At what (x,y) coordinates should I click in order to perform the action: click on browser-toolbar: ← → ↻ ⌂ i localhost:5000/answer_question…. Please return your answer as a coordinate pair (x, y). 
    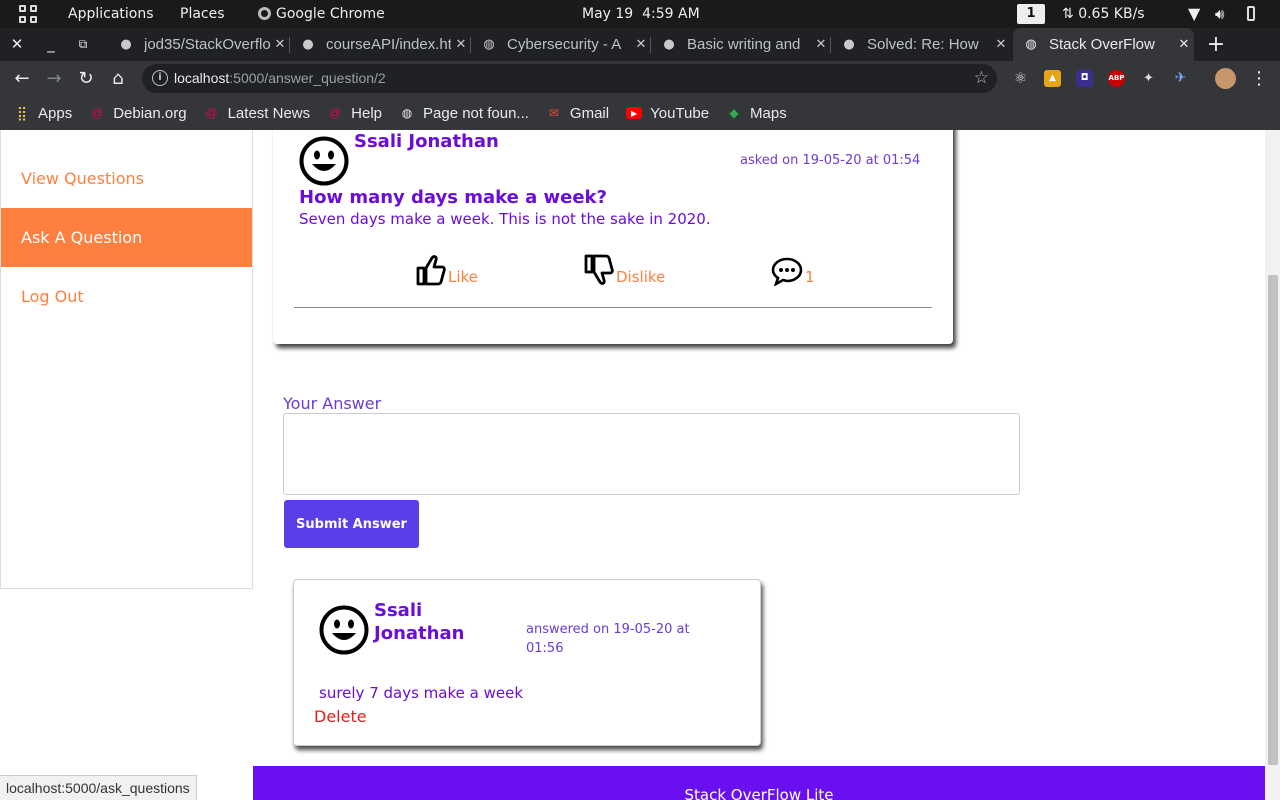
    Looking at the image, I should click on (640, 78).